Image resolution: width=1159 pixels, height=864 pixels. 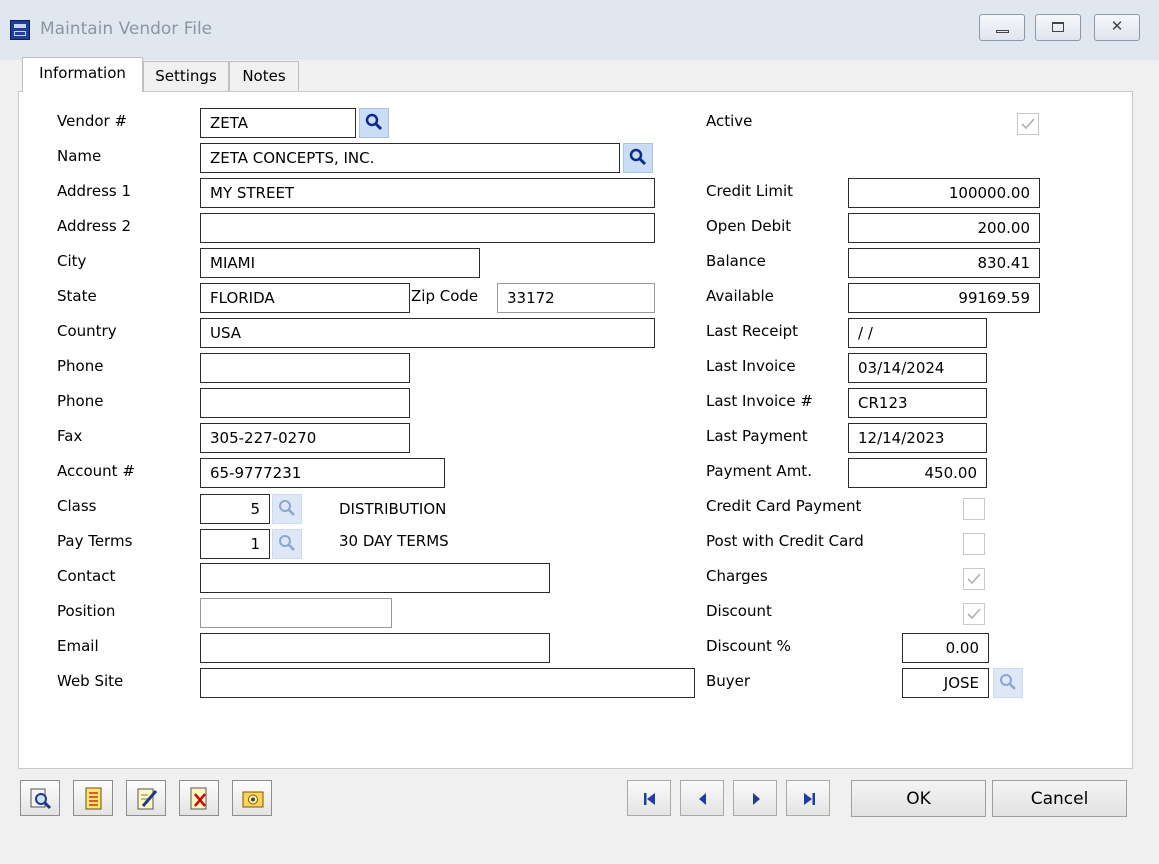 What do you see at coordinates (974, 579) in the screenshot?
I see `charges-checkbox` at bounding box center [974, 579].